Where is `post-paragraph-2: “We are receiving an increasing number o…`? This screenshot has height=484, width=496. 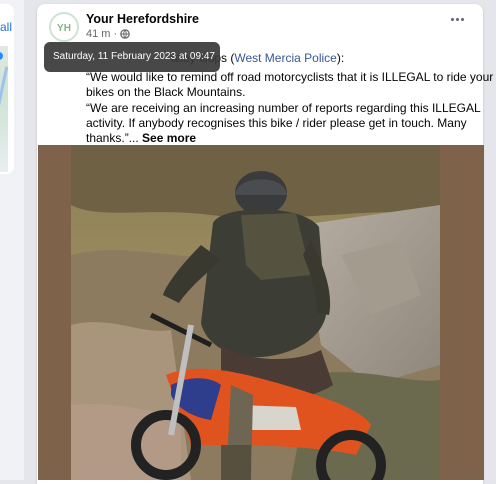
post-paragraph-2: “We are receiving an increasing number o… is located at coordinates (291, 123).